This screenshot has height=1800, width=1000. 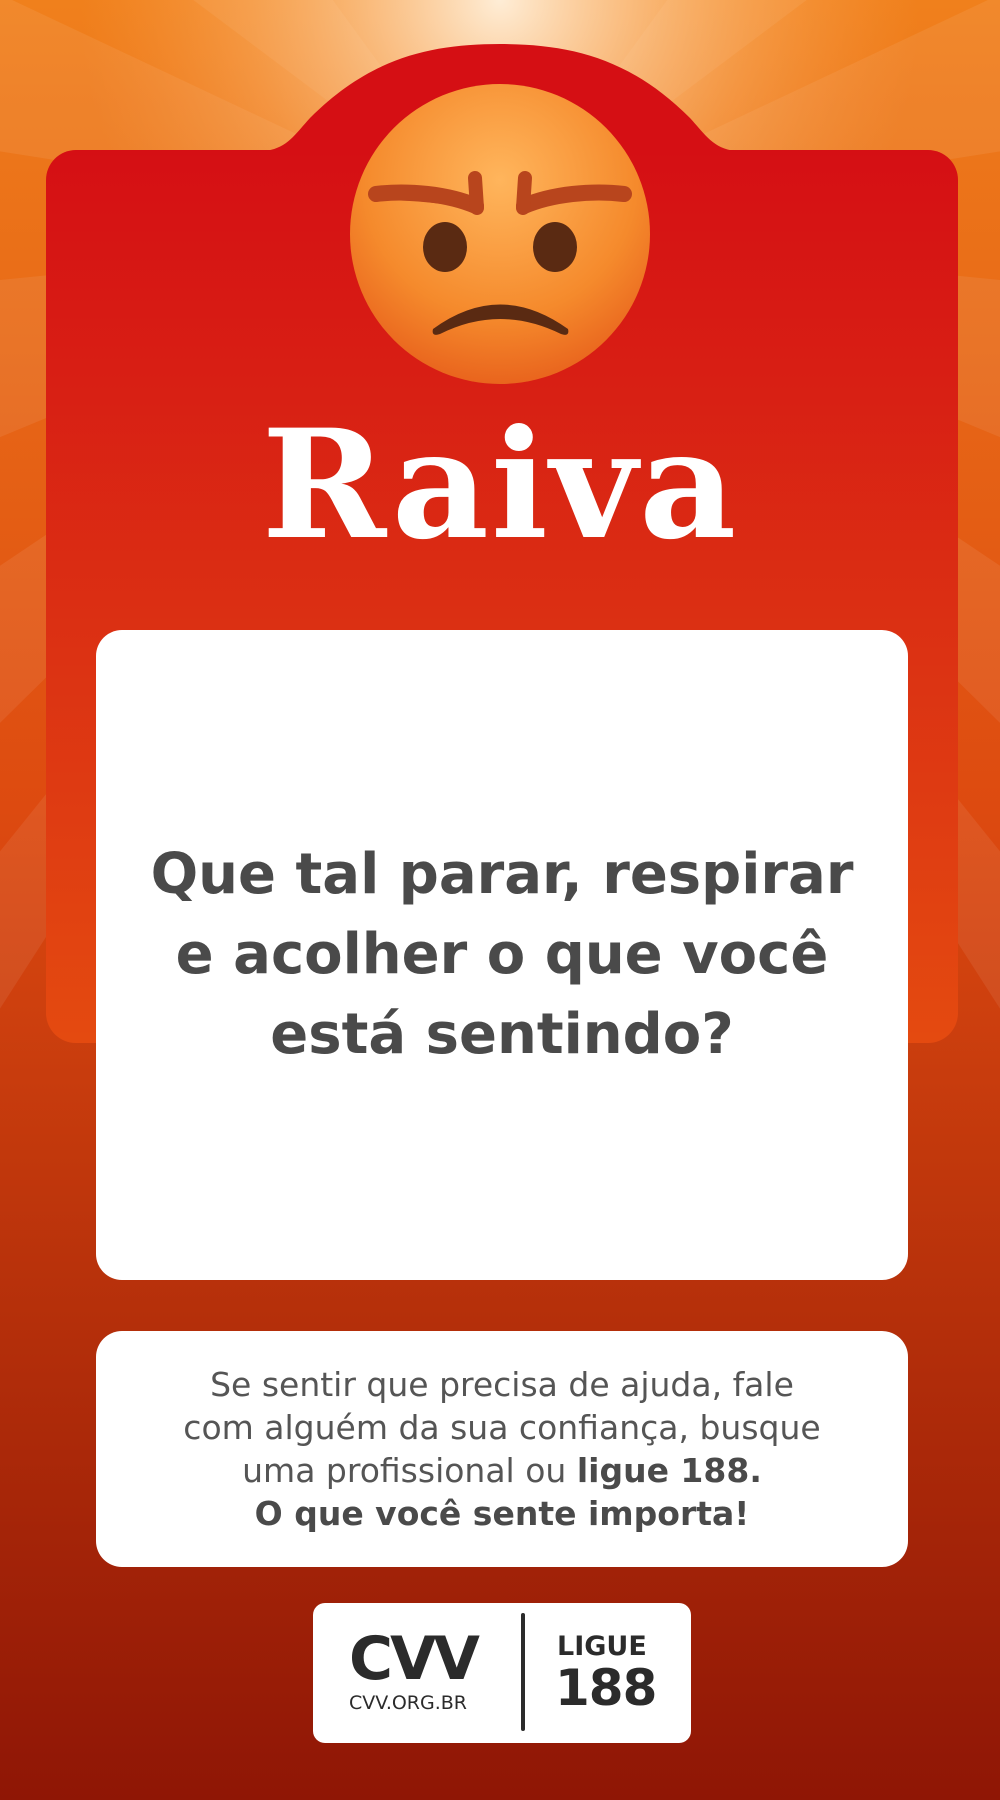 What do you see at coordinates (602, 1646) in the screenshot?
I see `call-label: LIGUE` at bounding box center [602, 1646].